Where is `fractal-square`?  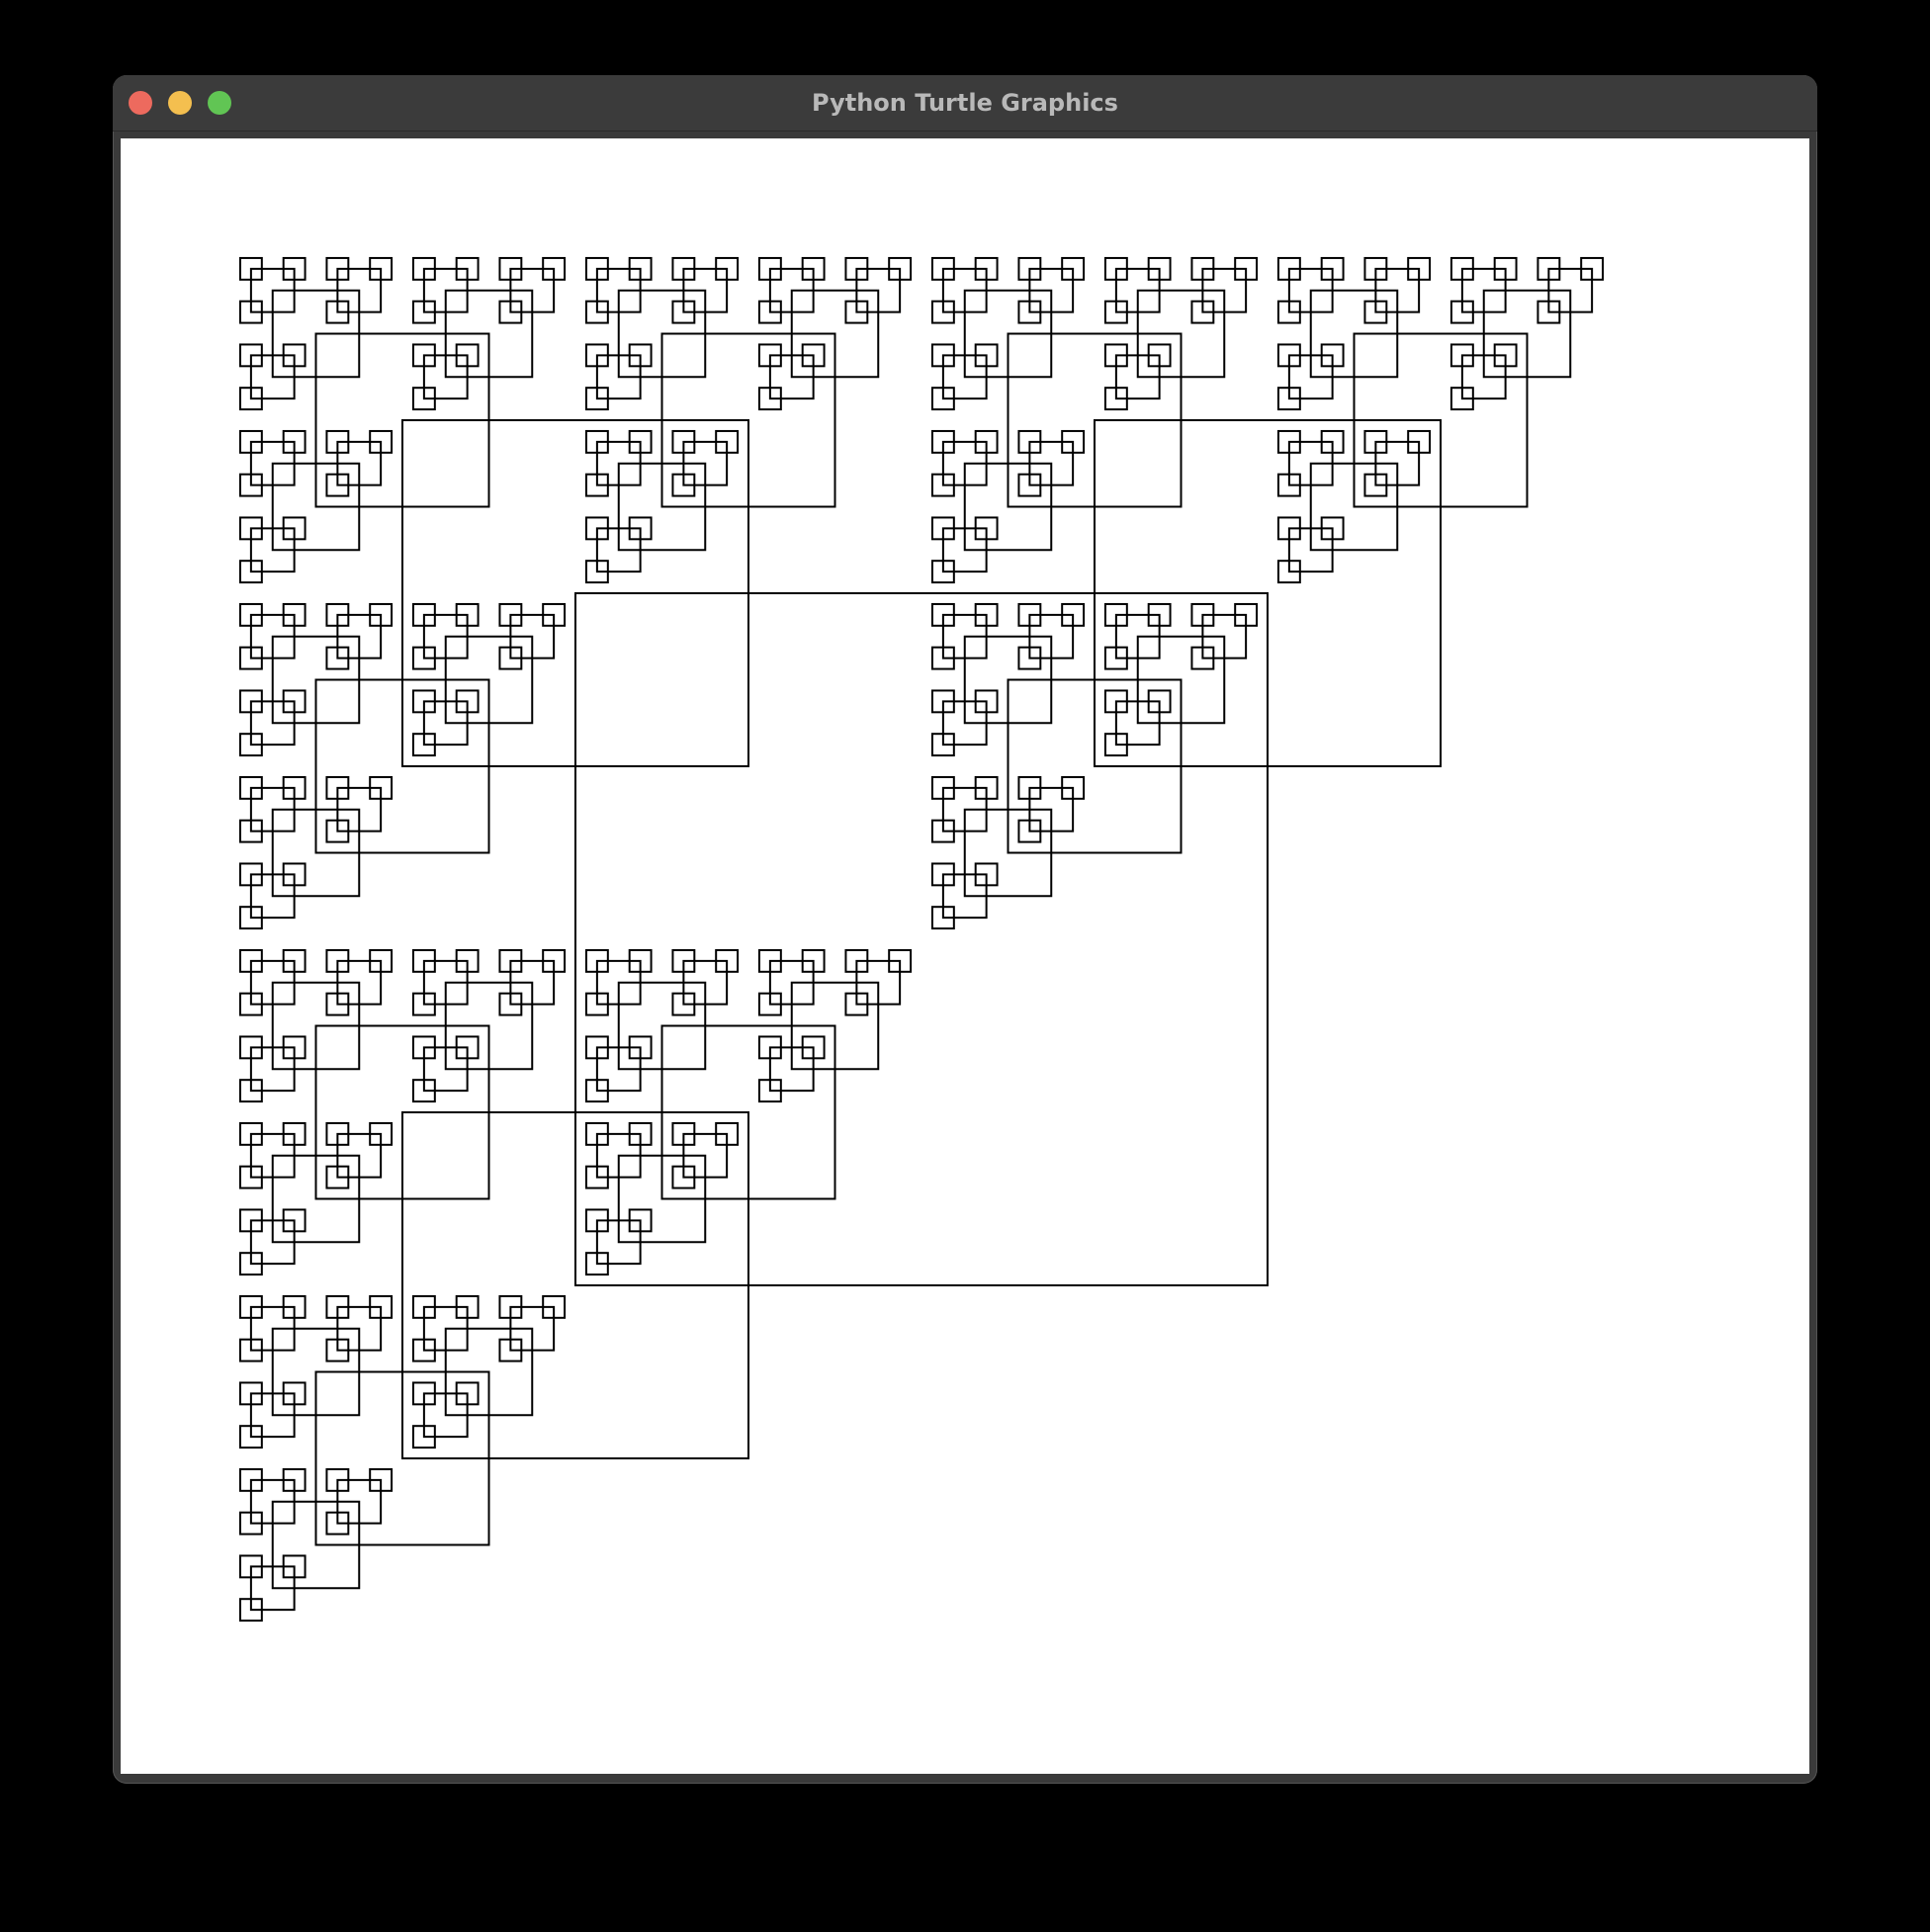 fractal-square is located at coordinates (922, 939).